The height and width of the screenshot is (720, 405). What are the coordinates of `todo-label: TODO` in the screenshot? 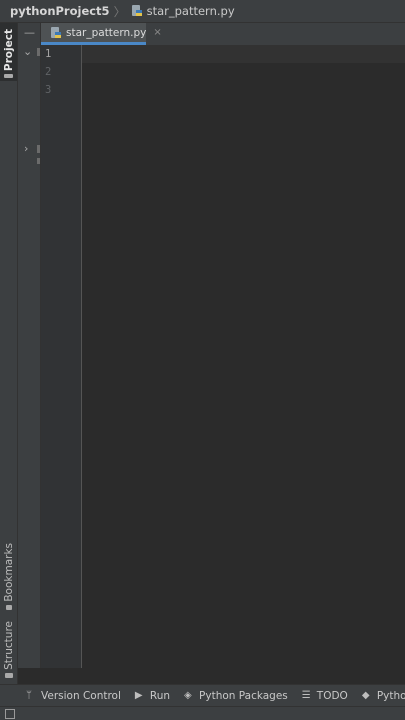 It's located at (332, 696).